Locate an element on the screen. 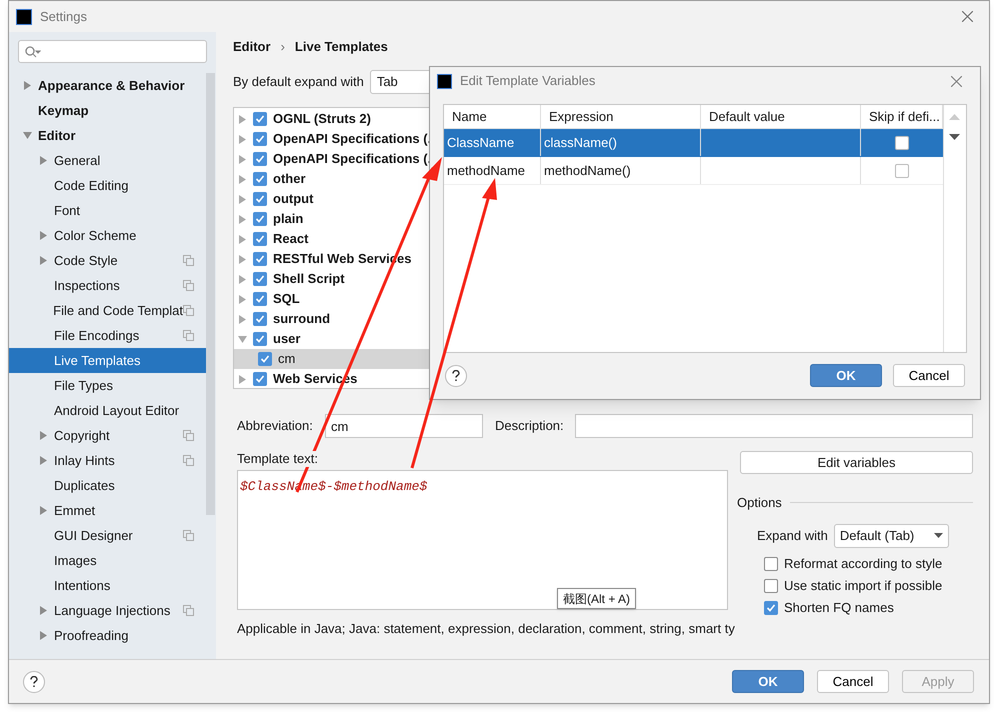  tooltip: 截图(Alt + A) is located at coordinates (596, 598).